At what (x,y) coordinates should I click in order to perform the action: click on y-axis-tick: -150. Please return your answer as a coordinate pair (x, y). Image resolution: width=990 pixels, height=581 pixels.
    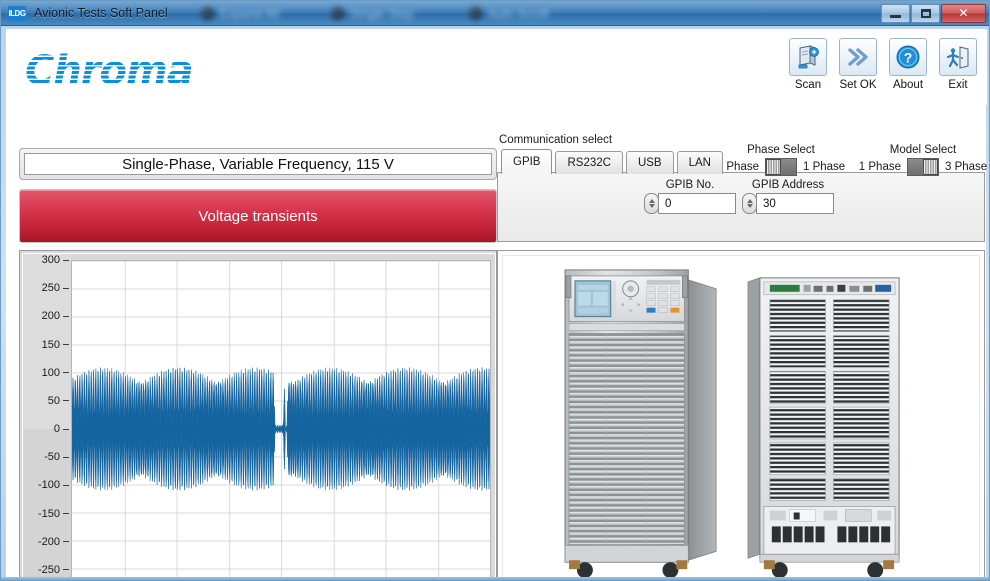
    Looking at the image, I should click on (47, 514).